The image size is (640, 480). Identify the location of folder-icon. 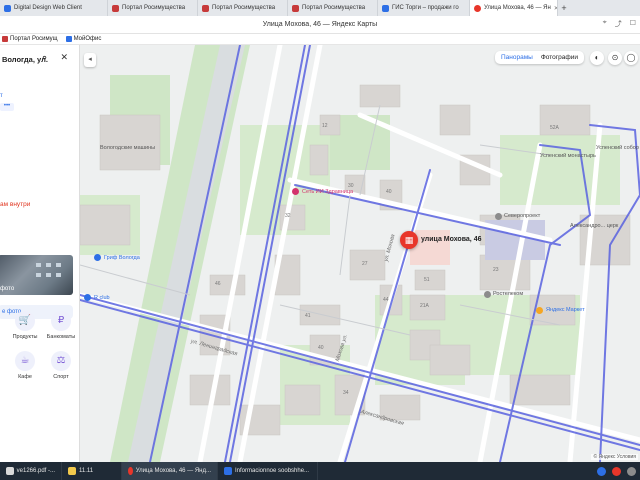
(72, 471).